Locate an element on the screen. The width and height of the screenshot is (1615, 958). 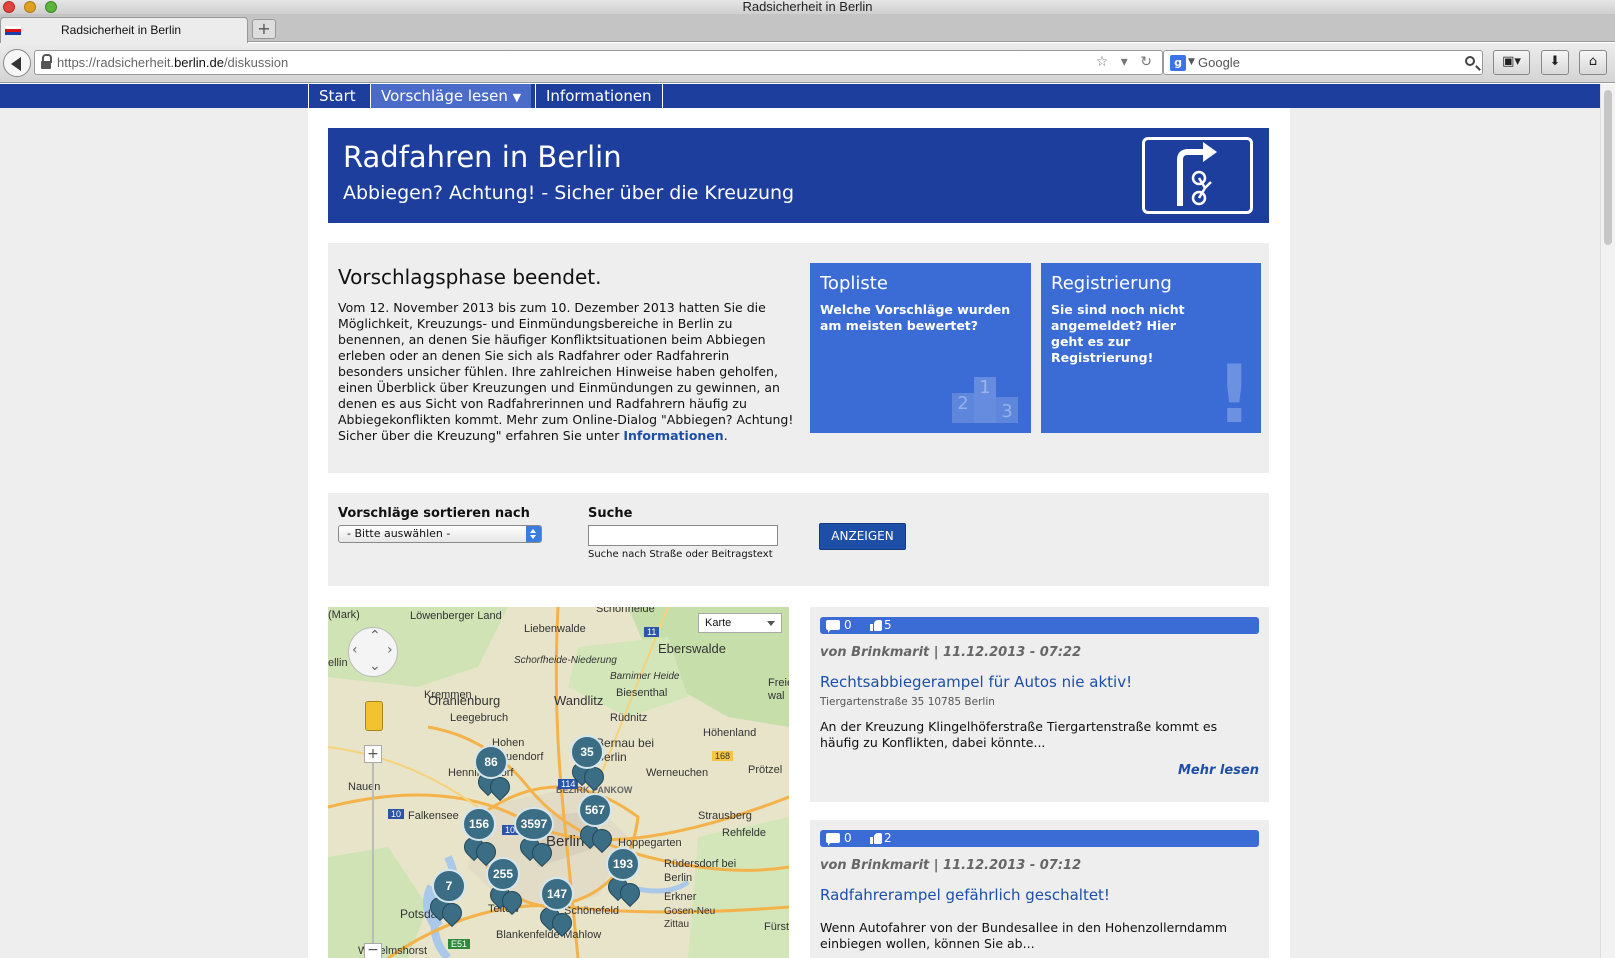
road-number: 168 is located at coordinates (723, 756).